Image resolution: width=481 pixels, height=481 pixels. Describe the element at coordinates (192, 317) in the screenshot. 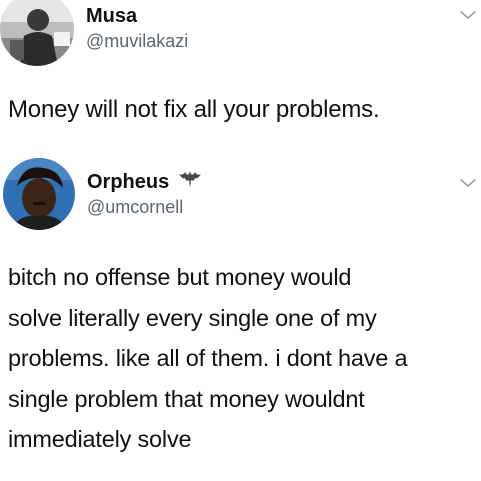

I see `tweet-text-line: solve literally every single one of my` at that location.